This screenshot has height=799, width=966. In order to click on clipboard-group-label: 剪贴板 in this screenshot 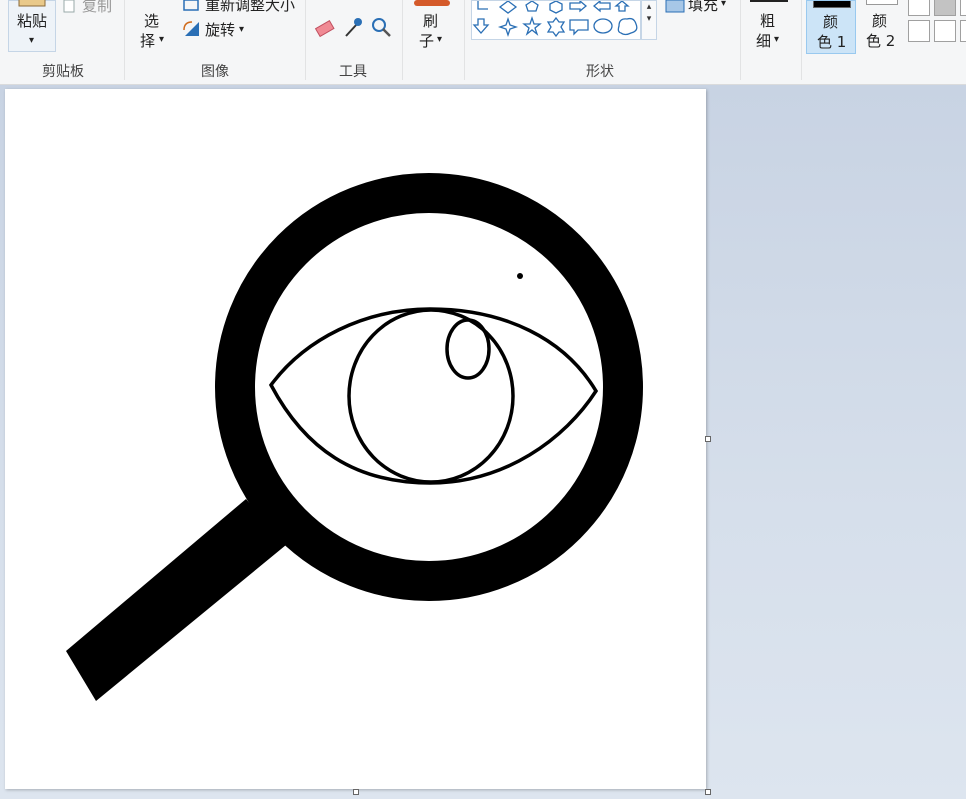, I will do `click(63, 72)`.